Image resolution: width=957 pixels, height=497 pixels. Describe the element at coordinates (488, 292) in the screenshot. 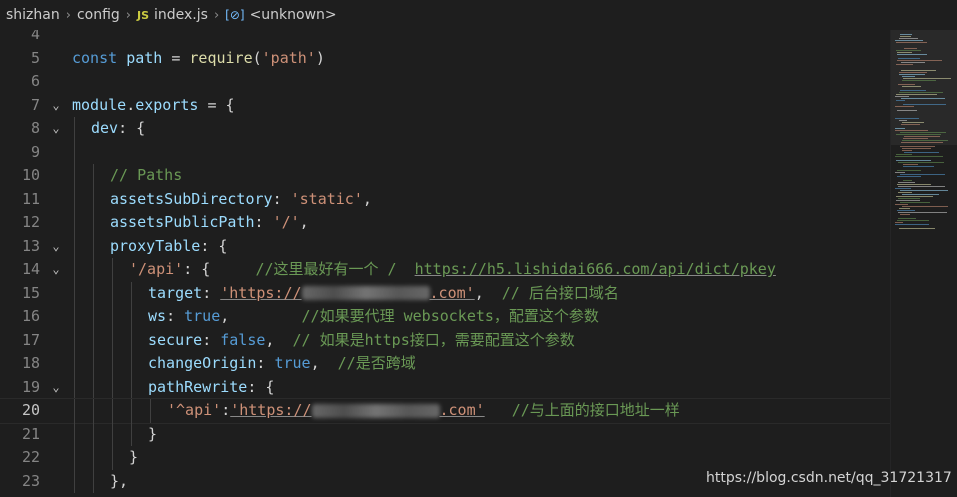

I see `code-token: ,` at that location.